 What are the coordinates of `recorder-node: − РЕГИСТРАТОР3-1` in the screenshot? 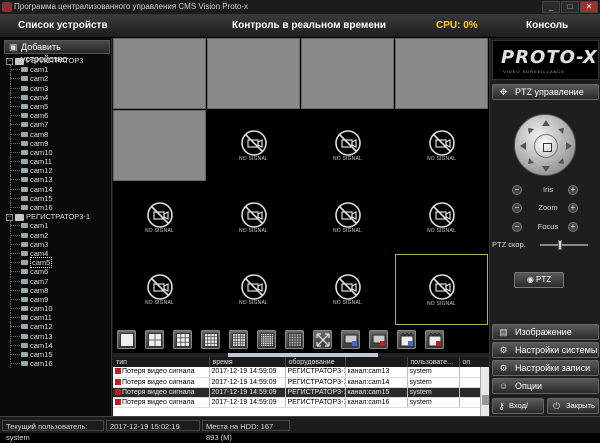 It's located at (55, 216).